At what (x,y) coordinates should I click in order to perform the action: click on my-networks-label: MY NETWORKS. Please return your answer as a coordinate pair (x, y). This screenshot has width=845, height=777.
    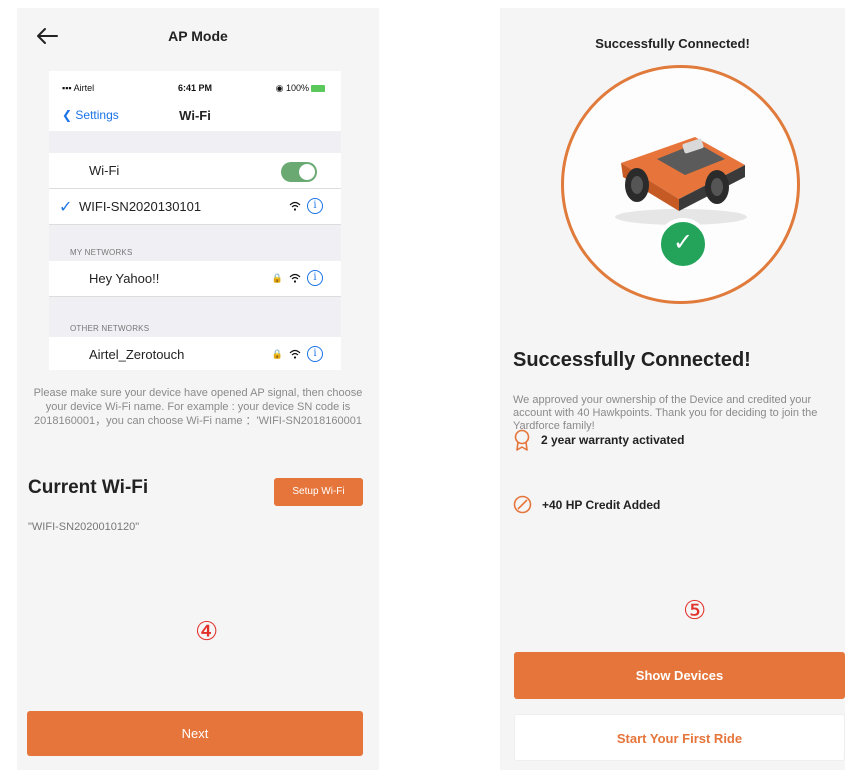
    Looking at the image, I should click on (101, 252).